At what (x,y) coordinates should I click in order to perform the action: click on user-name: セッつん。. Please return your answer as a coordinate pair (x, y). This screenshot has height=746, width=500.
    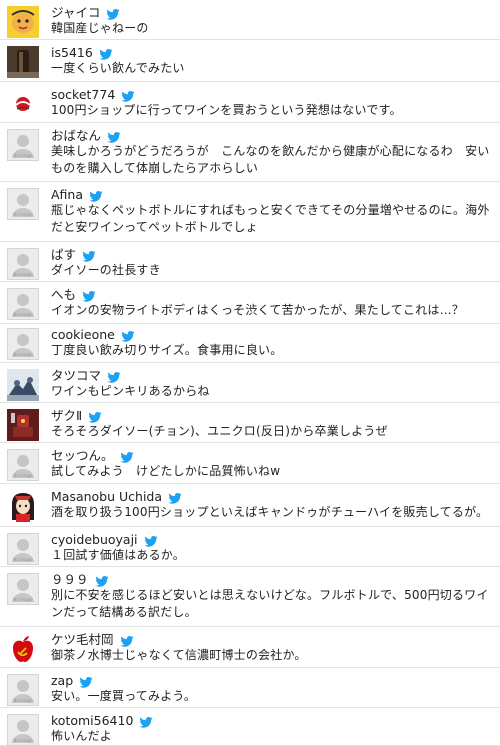
    Looking at the image, I should click on (82, 455).